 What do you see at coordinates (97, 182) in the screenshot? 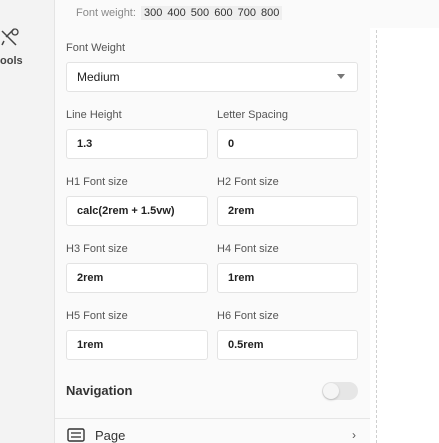
I see `h1-font-size-label: H1 Font size` at bounding box center [97, 182].